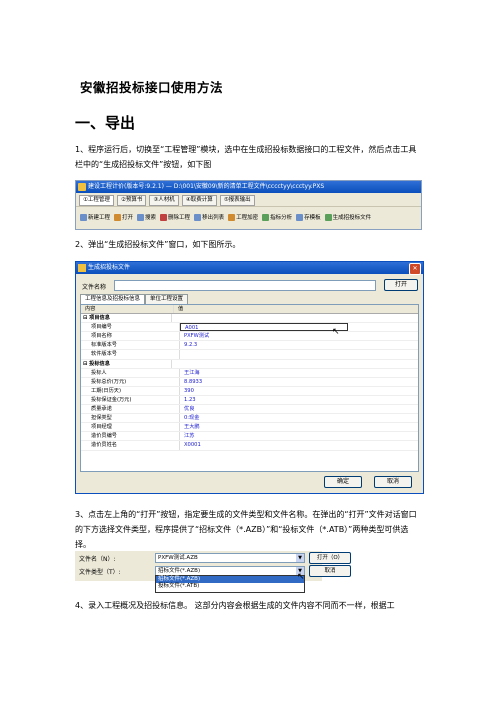 This screenshot has width=496, height=702. Describe the element at coordinates (299, 391) in the screenshot. I see `grid-value: 390` at that location.